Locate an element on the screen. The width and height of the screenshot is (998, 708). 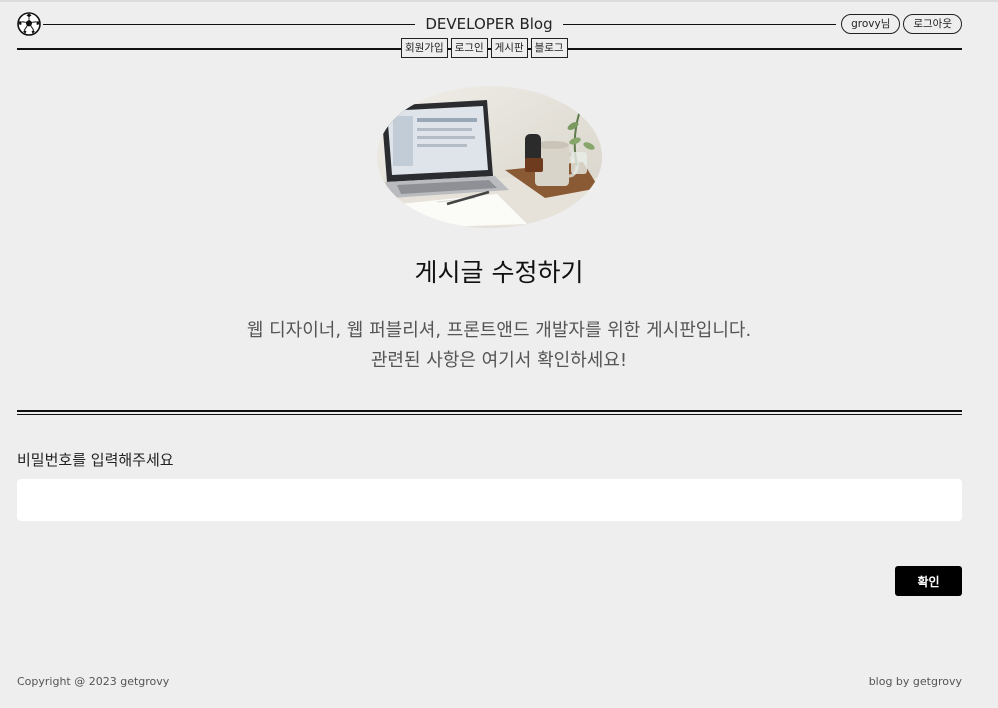
password-label: 비밀번호를 입력해주세요 is located at coordinates (95, 460).